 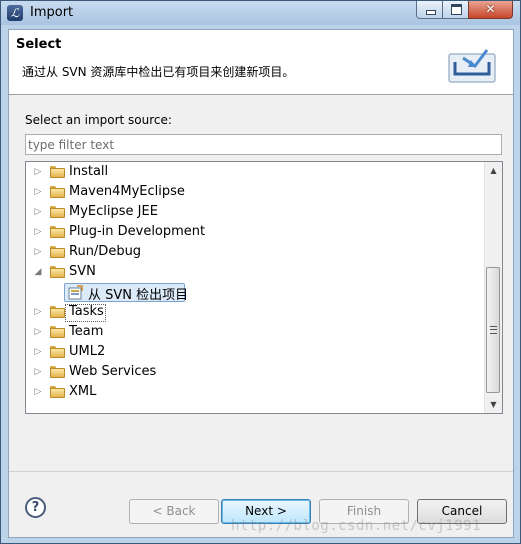 I want to click on minimize-button, so click(x=429, y=10).